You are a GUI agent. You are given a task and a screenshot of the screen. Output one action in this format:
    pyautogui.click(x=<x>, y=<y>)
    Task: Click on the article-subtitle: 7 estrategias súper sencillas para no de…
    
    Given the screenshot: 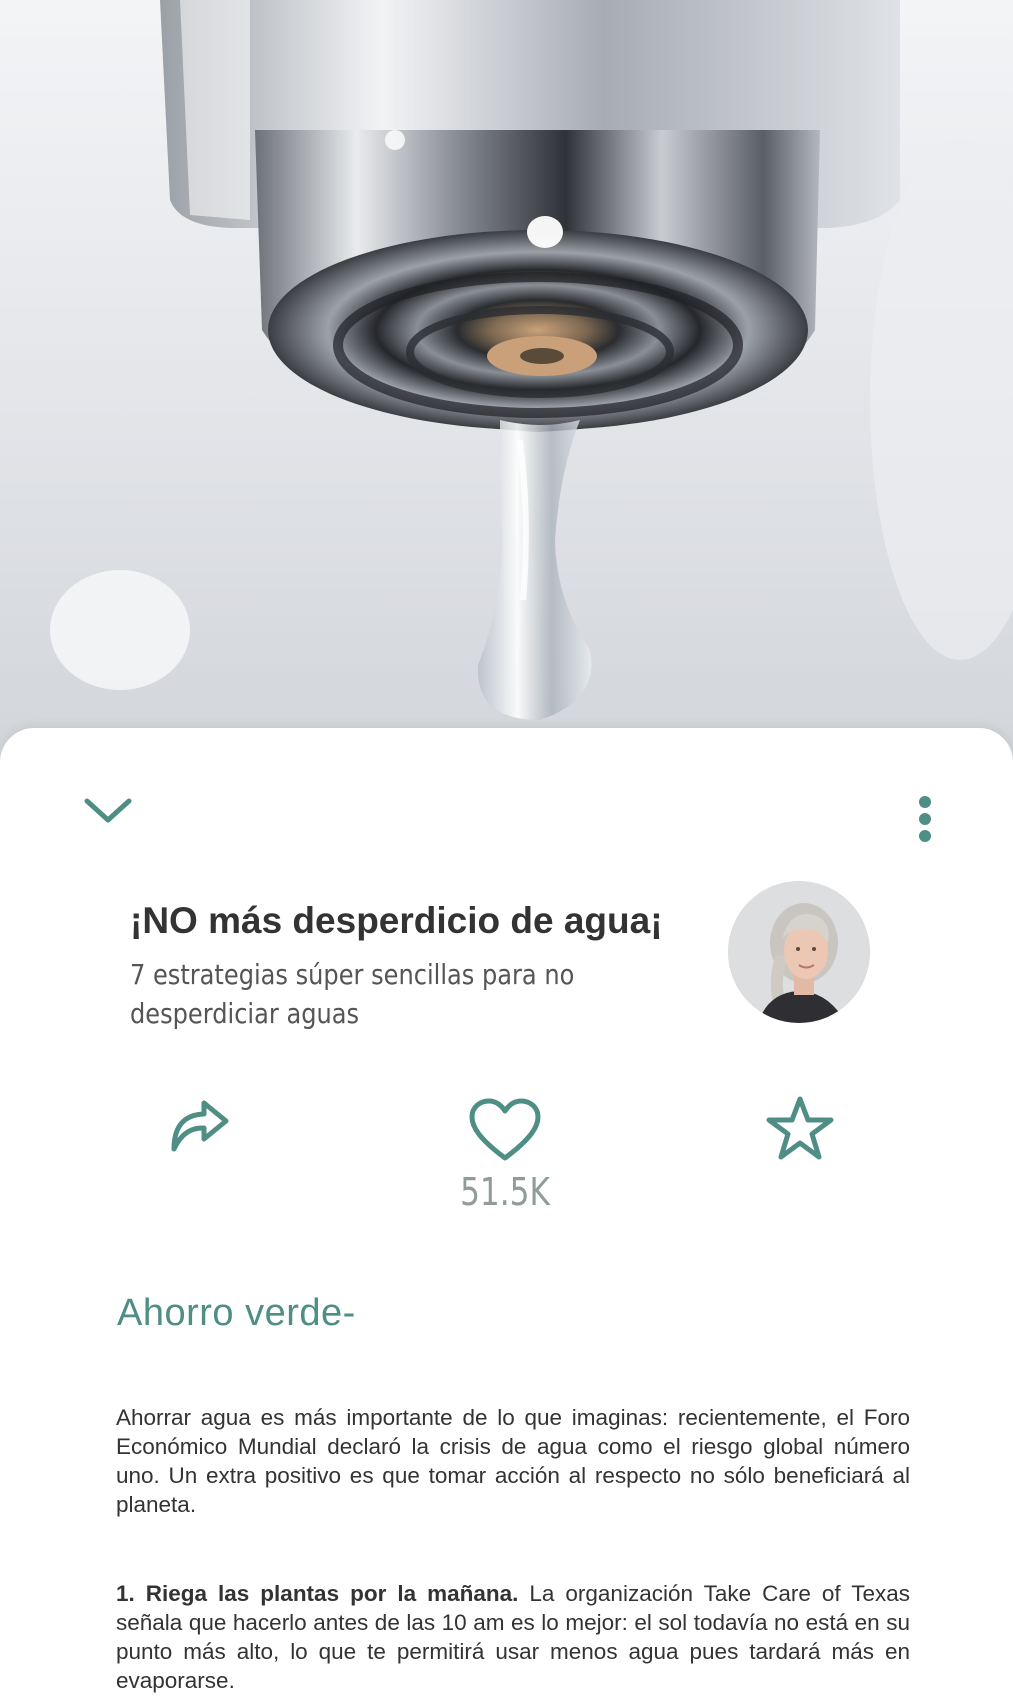 What is the action you would take?
    pyautogui.click(x=352, y=994)
    